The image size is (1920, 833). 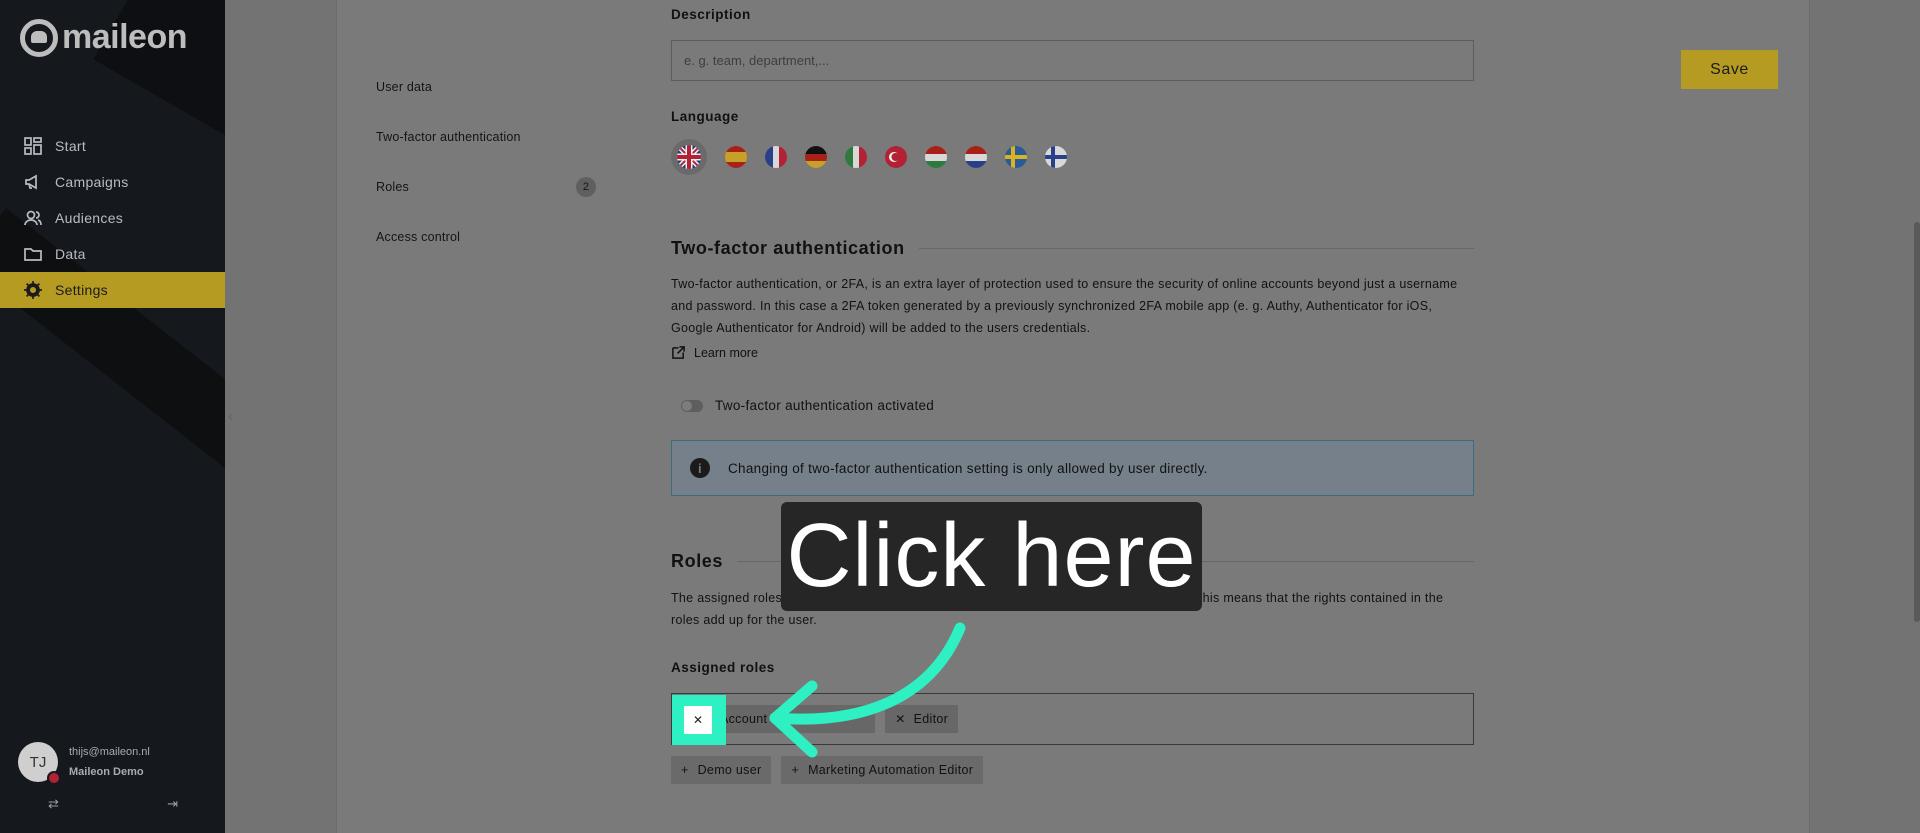 I want to click on section-divider, so click(x=1196, y=248).